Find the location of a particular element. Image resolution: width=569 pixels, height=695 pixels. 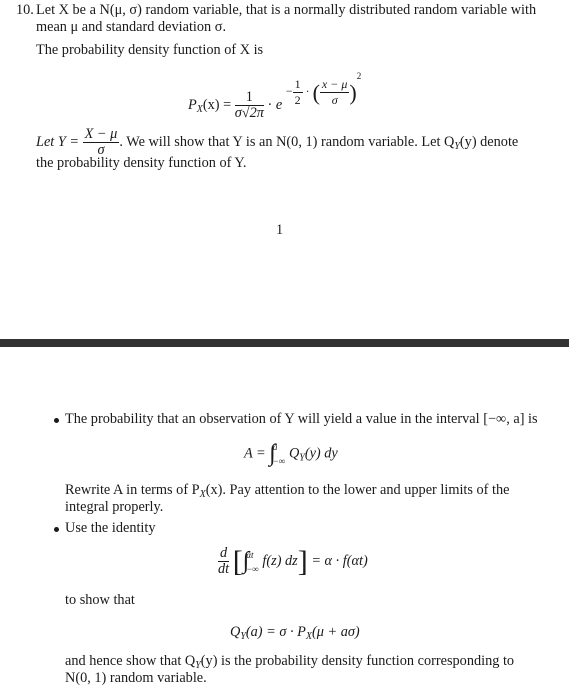

coef-den: σ√2π is located at coordinates (249, 113).